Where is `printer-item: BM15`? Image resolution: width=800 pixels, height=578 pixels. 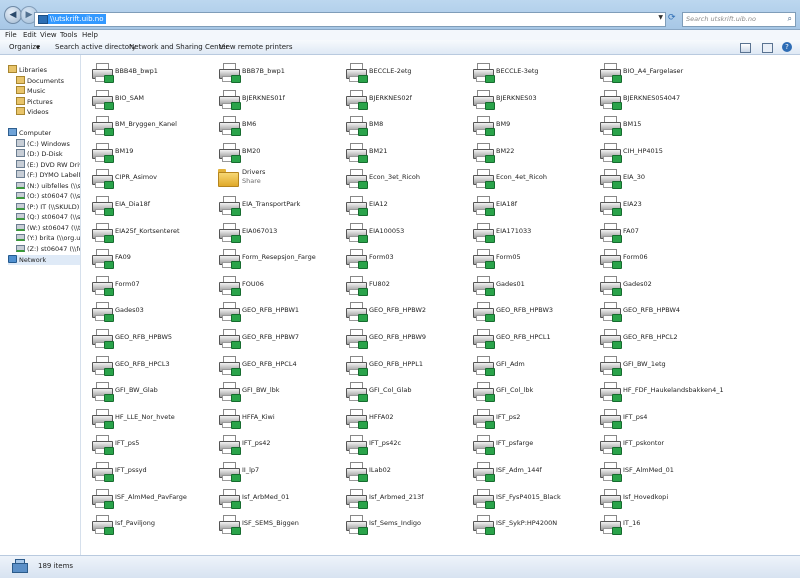
printer-item: BM15 is located at coordinates (652, 125).